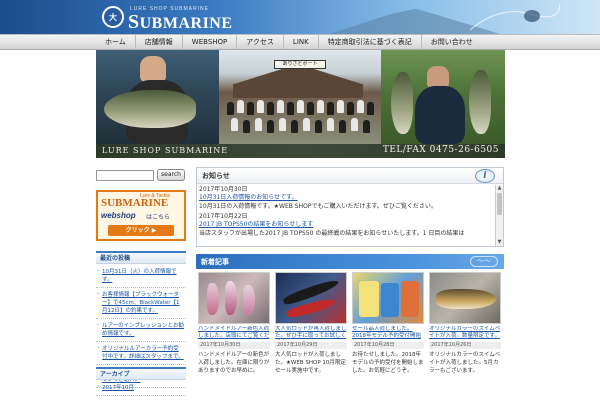 The height and width of the screenshot is (400, 600). I want to click on webshop-click-button: クリック ▶, so click(141, 230).